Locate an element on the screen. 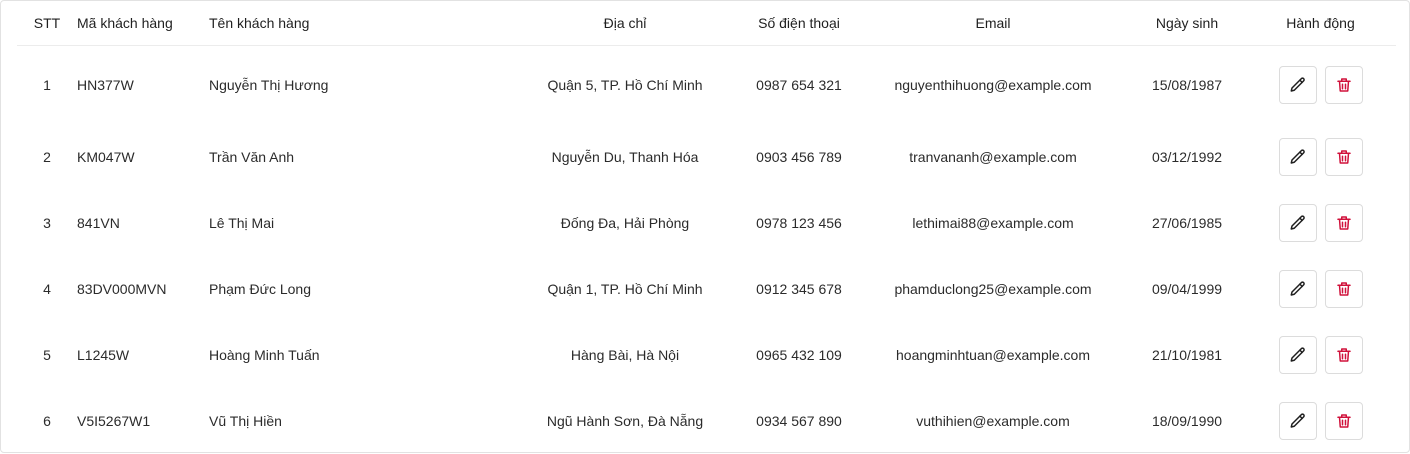  cell-stt: 1 is located at coordinates (47, 85).